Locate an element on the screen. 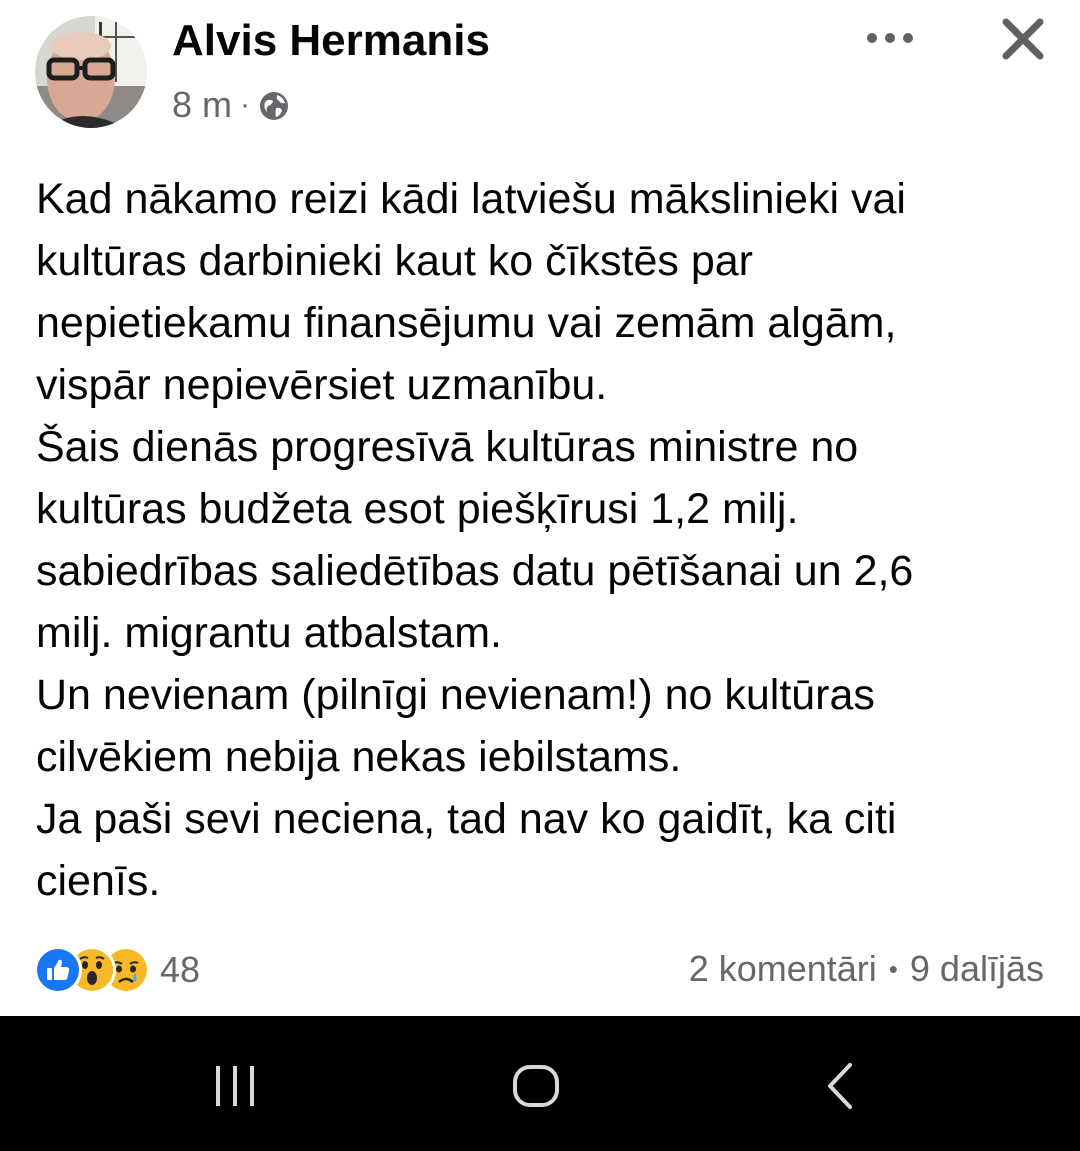 The image size is (1080, 1151). recent-apps-button is located at coordinates (235, 1086).